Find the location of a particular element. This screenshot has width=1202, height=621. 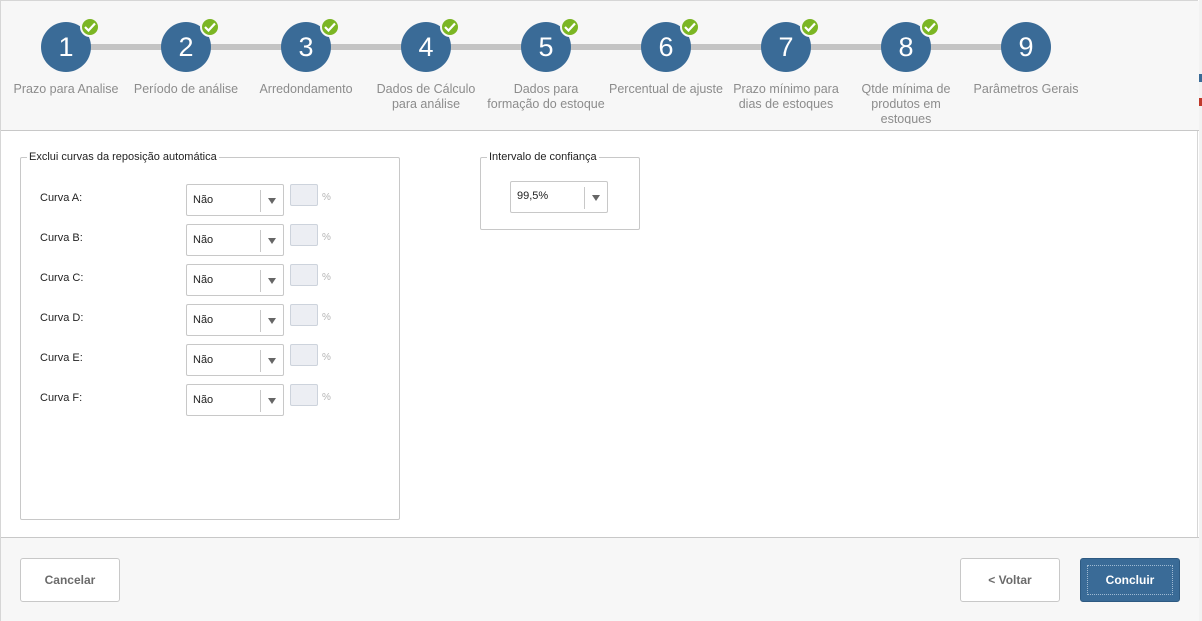

intervalo-legend: Intervalo de confiança is located at coordinates (543, 157).